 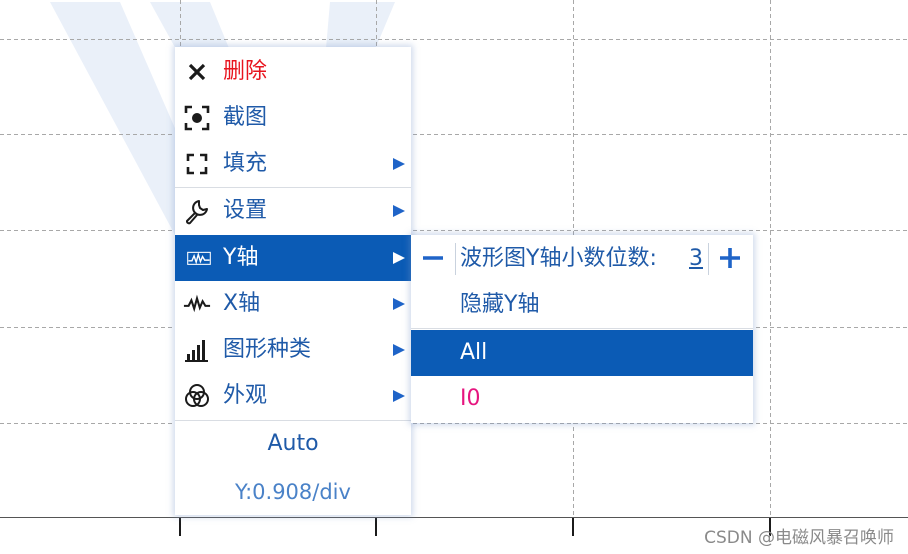 I want to click on menu-item-label: All, so click(x=474, y=352).